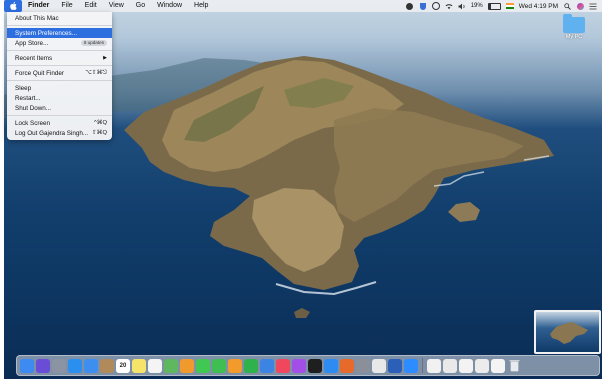 The image size is (604, 379). I want to click on clock: Wed 4:19 PM, so click(538, 6).